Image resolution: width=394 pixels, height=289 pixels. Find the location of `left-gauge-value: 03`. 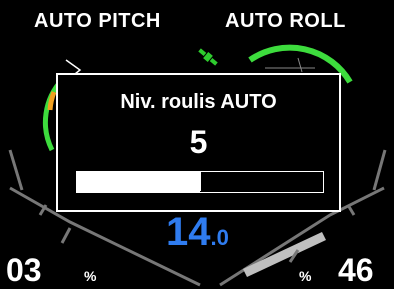

left-gauge-value: 03 is located at coordinates (24, 270).